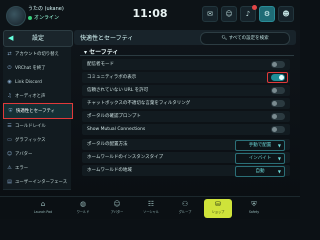 The width and height of the screenshot is (320, 240). What do you see at coordinates (151, 204) in the screenshot?
I see `people-icon: ☷` at bounding box center [151, 204].